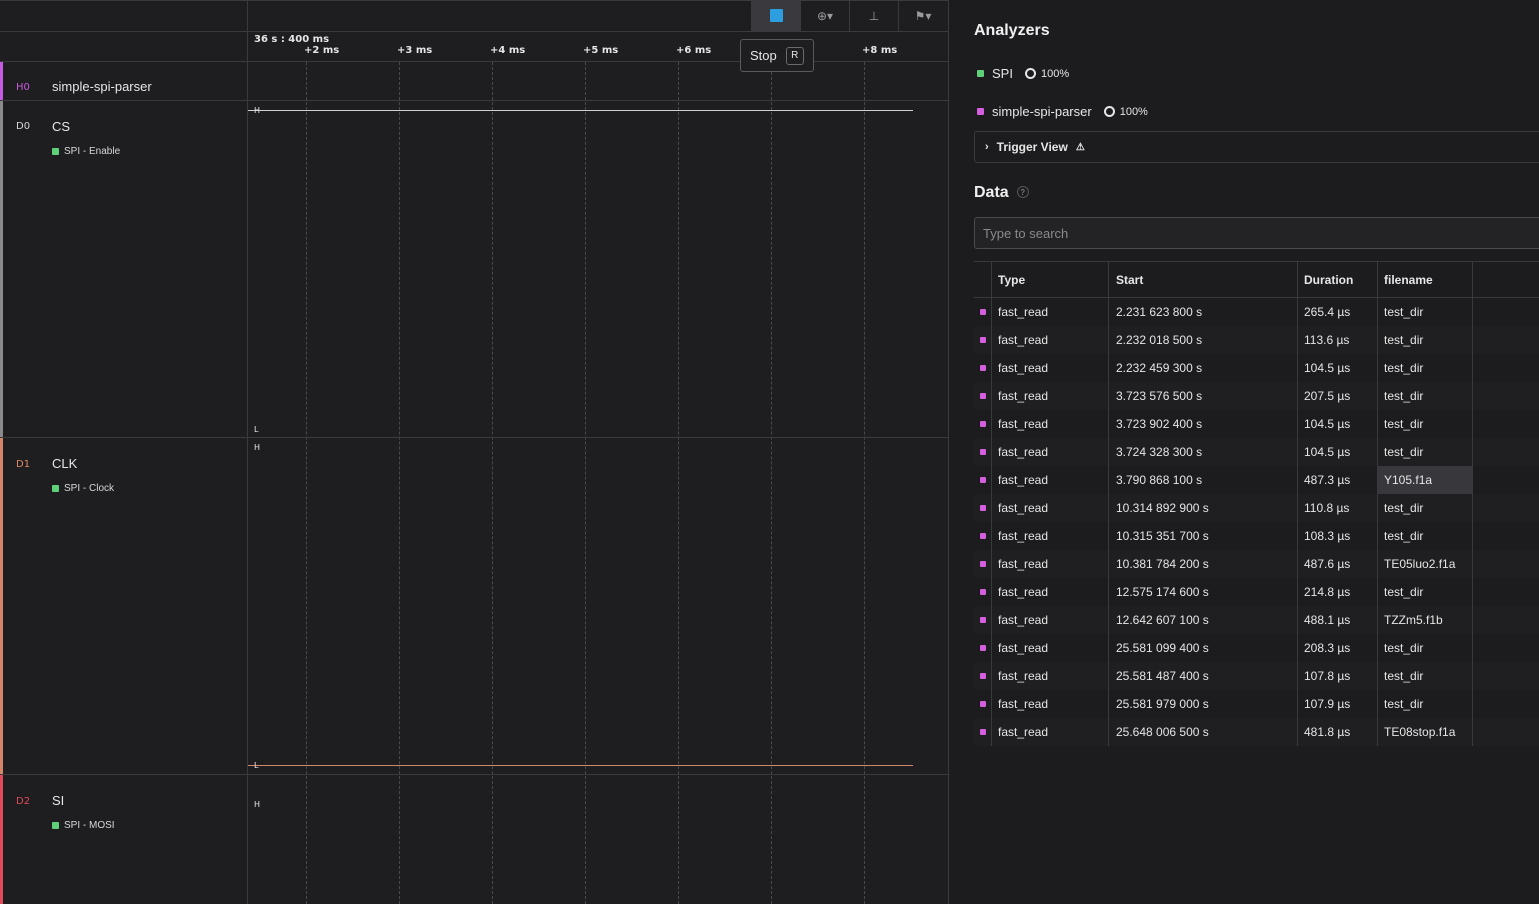  Describe the element at coordinates (1023, 73) in the screenshot. I see `analyzer-item-spi: SPI 100%` at that location.